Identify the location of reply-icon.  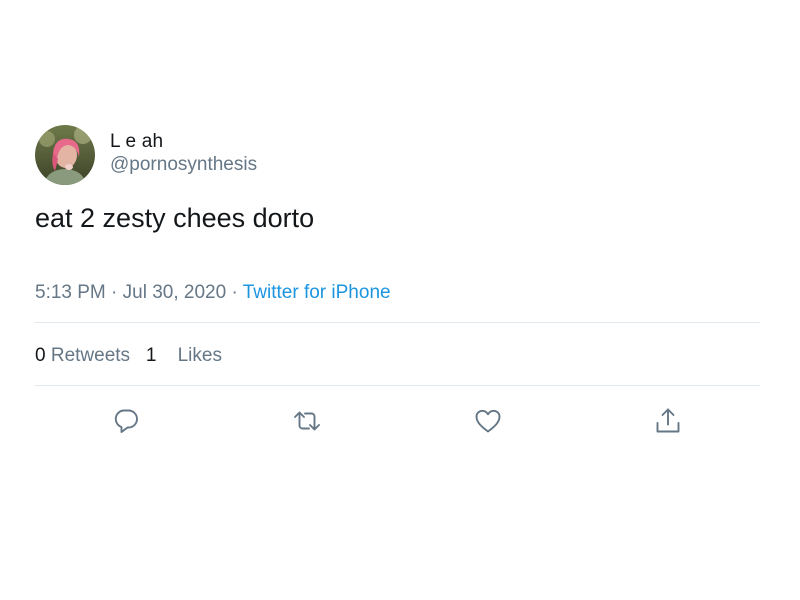
(126, 421).